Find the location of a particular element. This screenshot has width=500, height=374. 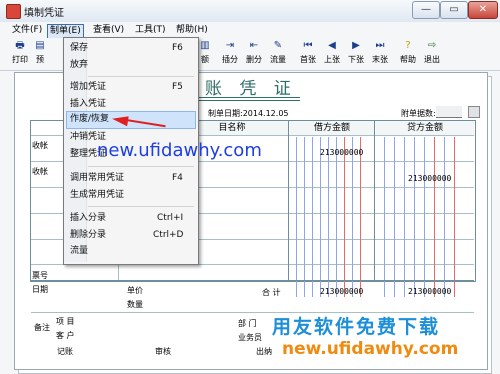

printer-icon: 🖶 is located at coordinates (20, 45).